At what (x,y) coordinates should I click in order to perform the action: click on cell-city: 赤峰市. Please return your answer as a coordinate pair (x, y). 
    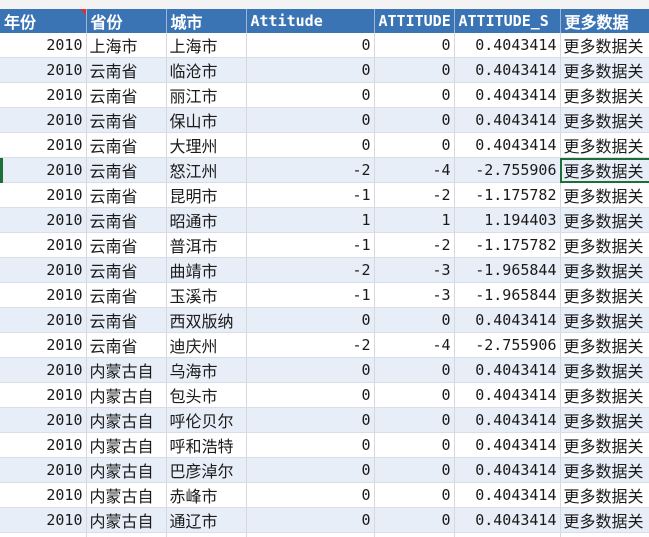
    Looking at the image, I should click on (206, 495).